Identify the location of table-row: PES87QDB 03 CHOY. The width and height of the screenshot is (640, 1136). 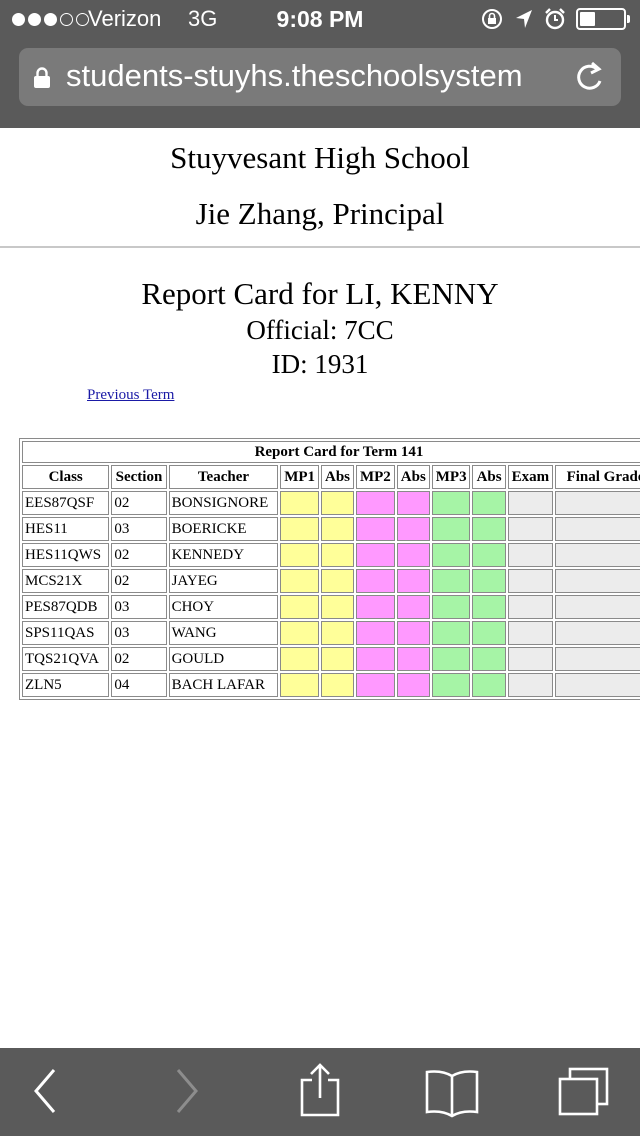
(331, 607).